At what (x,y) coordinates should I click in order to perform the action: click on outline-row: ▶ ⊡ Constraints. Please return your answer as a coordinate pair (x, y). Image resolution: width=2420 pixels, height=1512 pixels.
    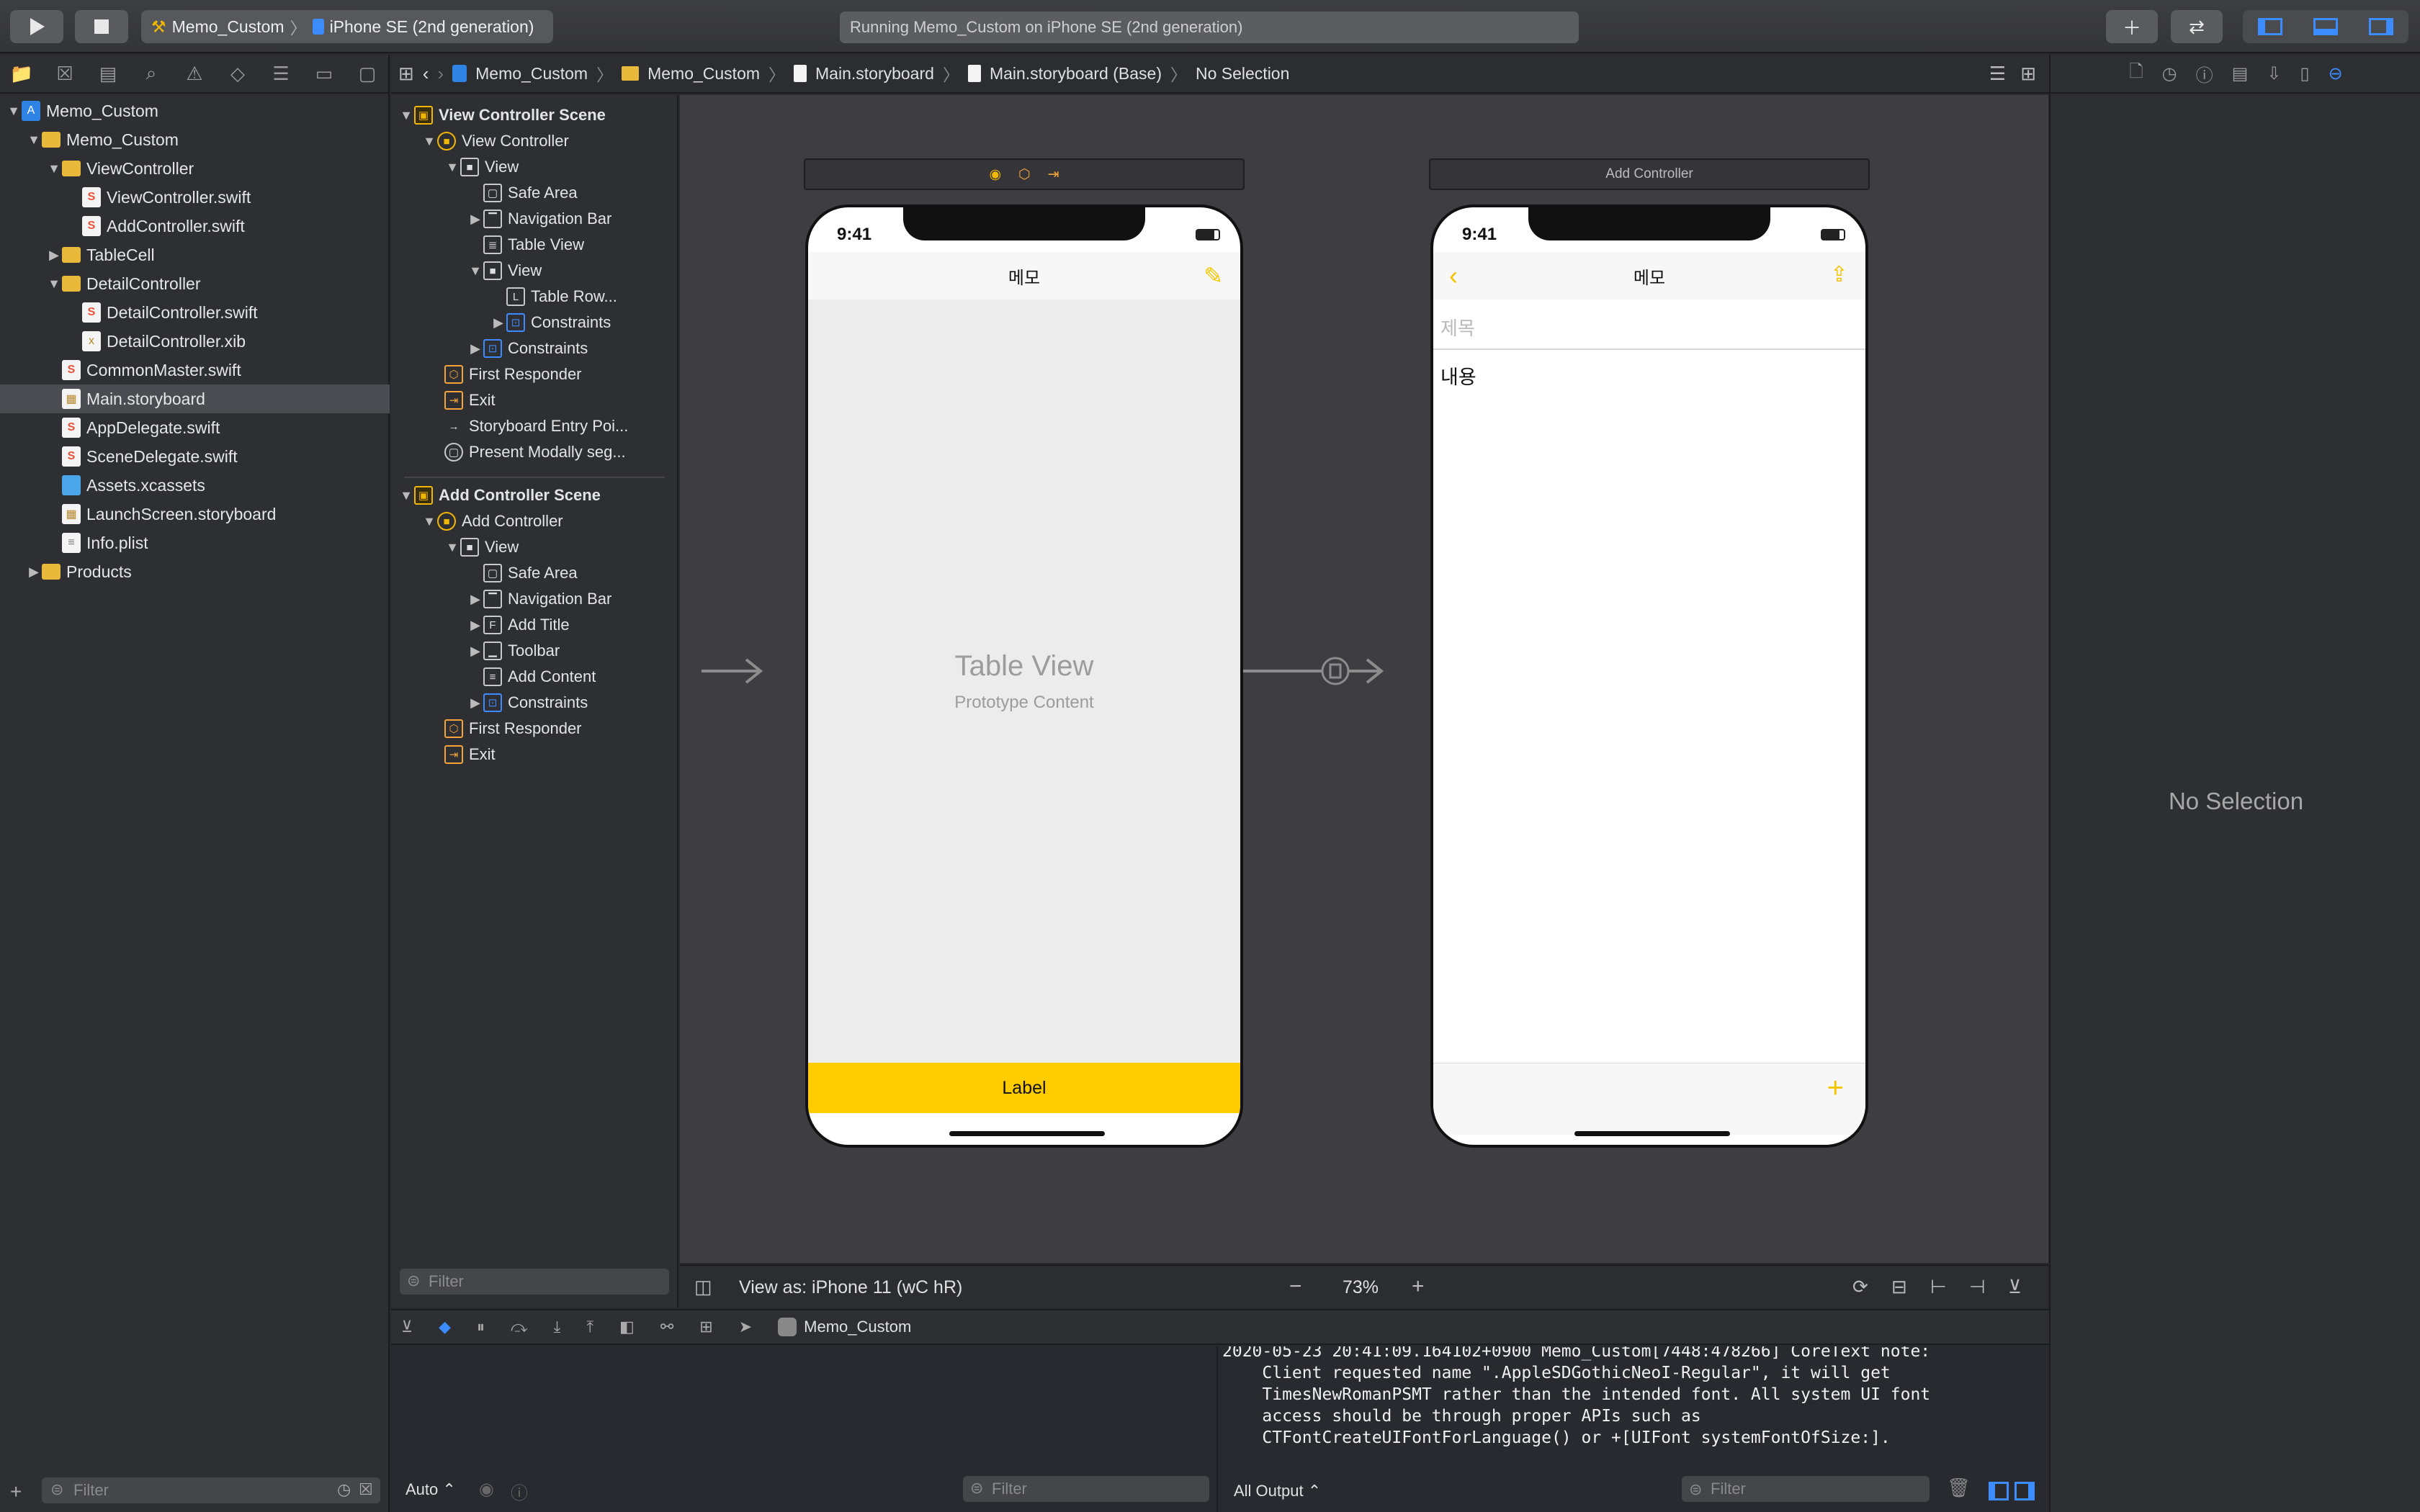
    Looking at the image, I should click on (550, 323).